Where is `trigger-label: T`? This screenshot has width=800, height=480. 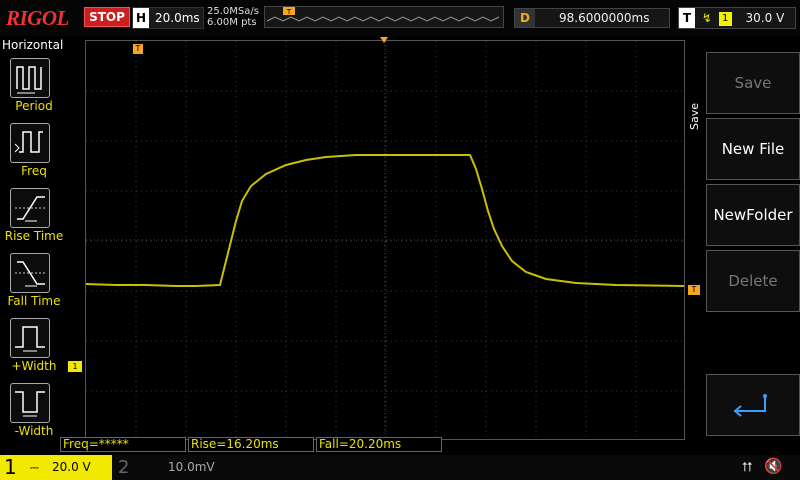 trigger-label: T is located at coordinates (687, 18).